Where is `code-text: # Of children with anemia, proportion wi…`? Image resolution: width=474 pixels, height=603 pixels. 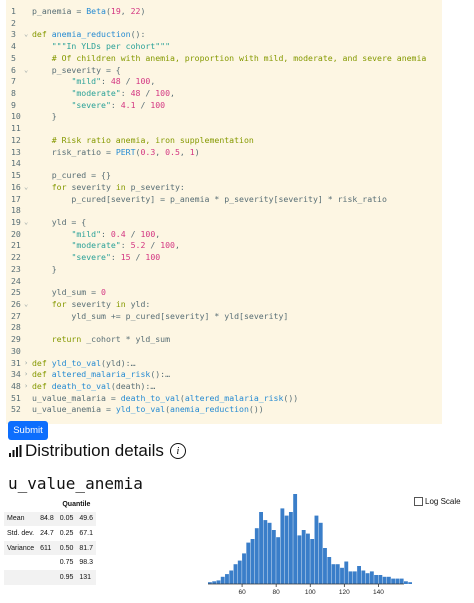 code-text: # Of children with anemia, proportion wi… is located at coordinates (239, 57).